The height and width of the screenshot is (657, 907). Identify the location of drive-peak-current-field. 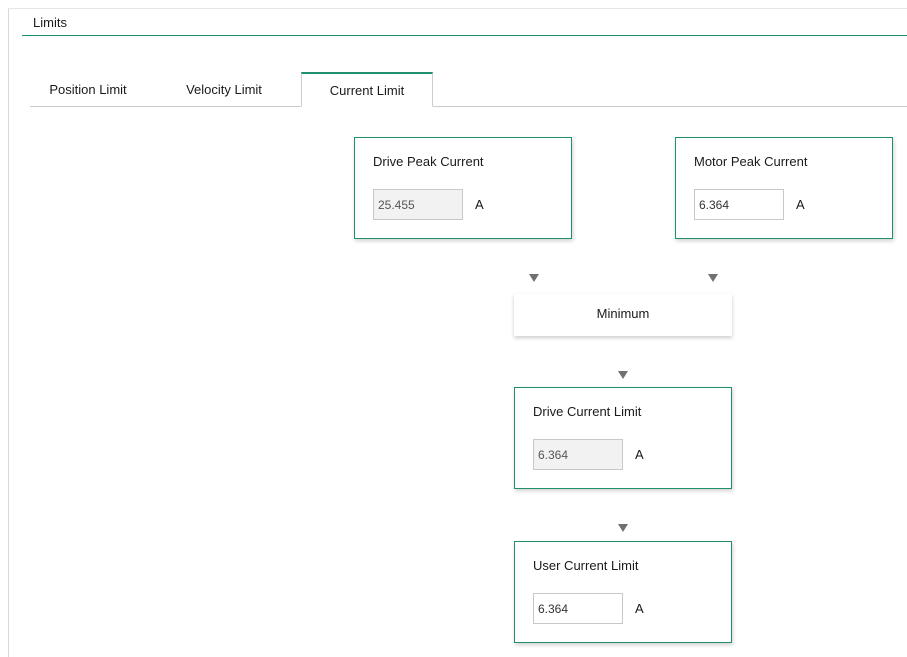
(418, 204).